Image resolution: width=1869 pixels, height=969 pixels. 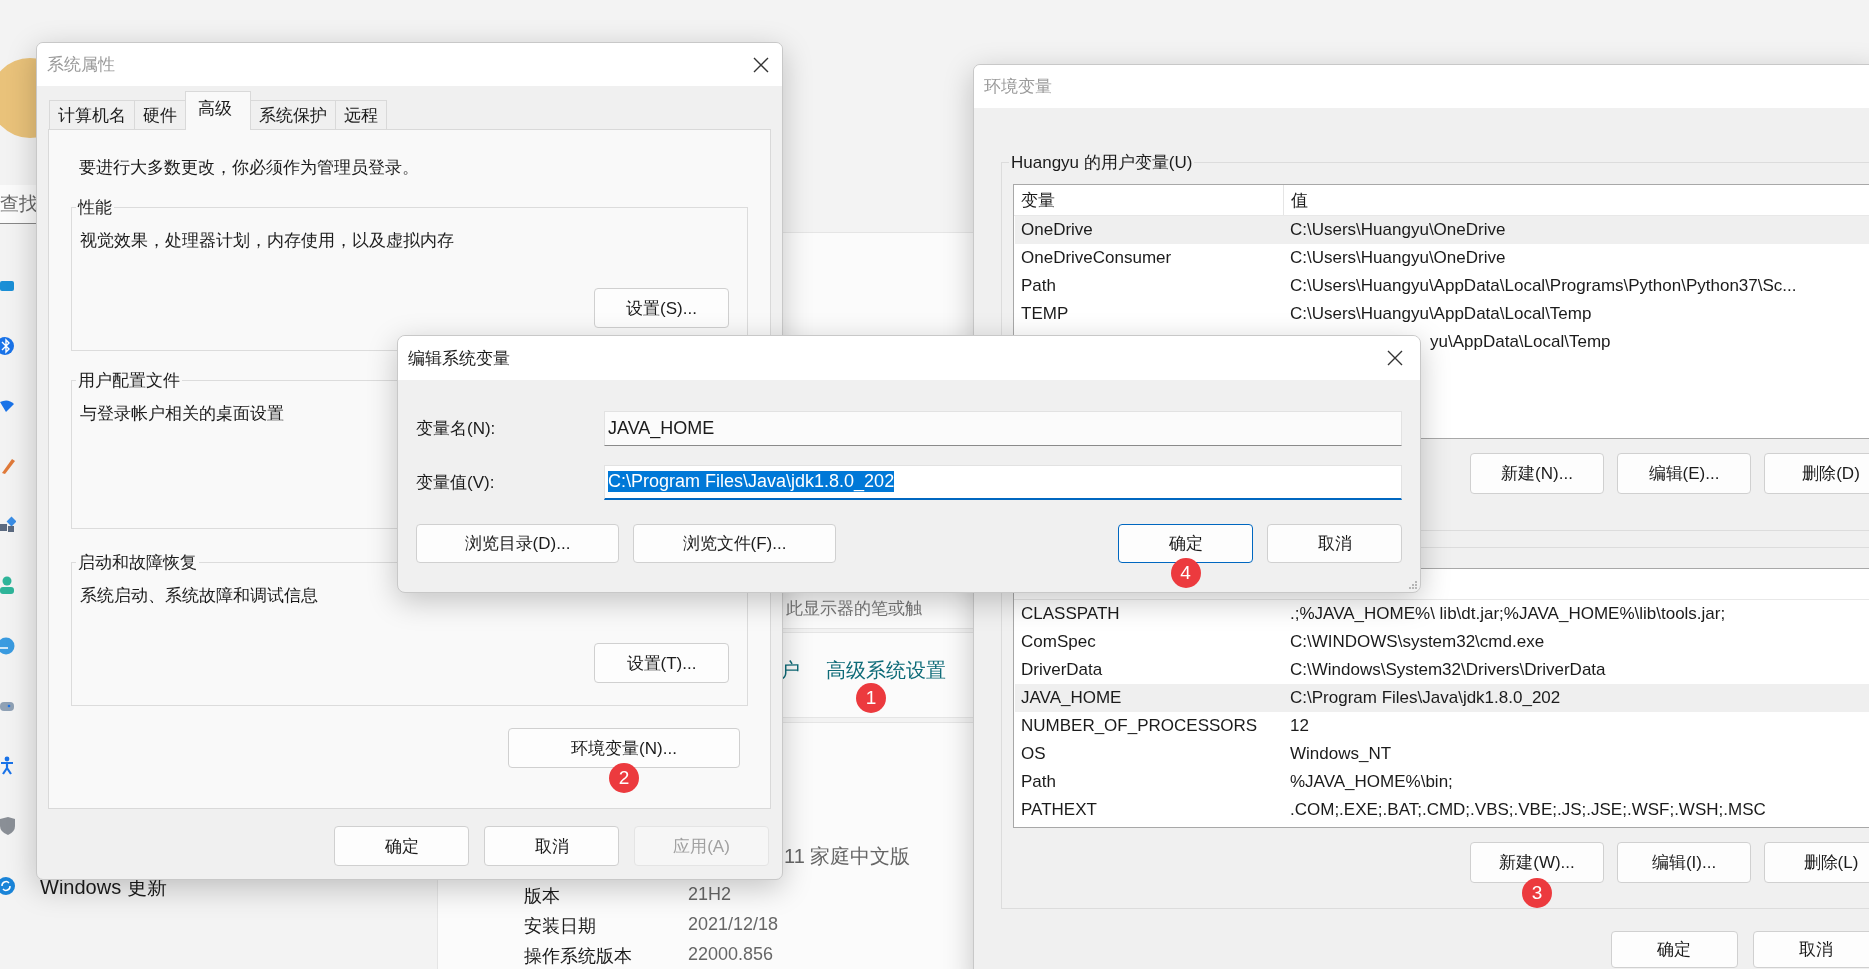 I want to click on spec-label: 安装日期, so click(x=560, y=926).